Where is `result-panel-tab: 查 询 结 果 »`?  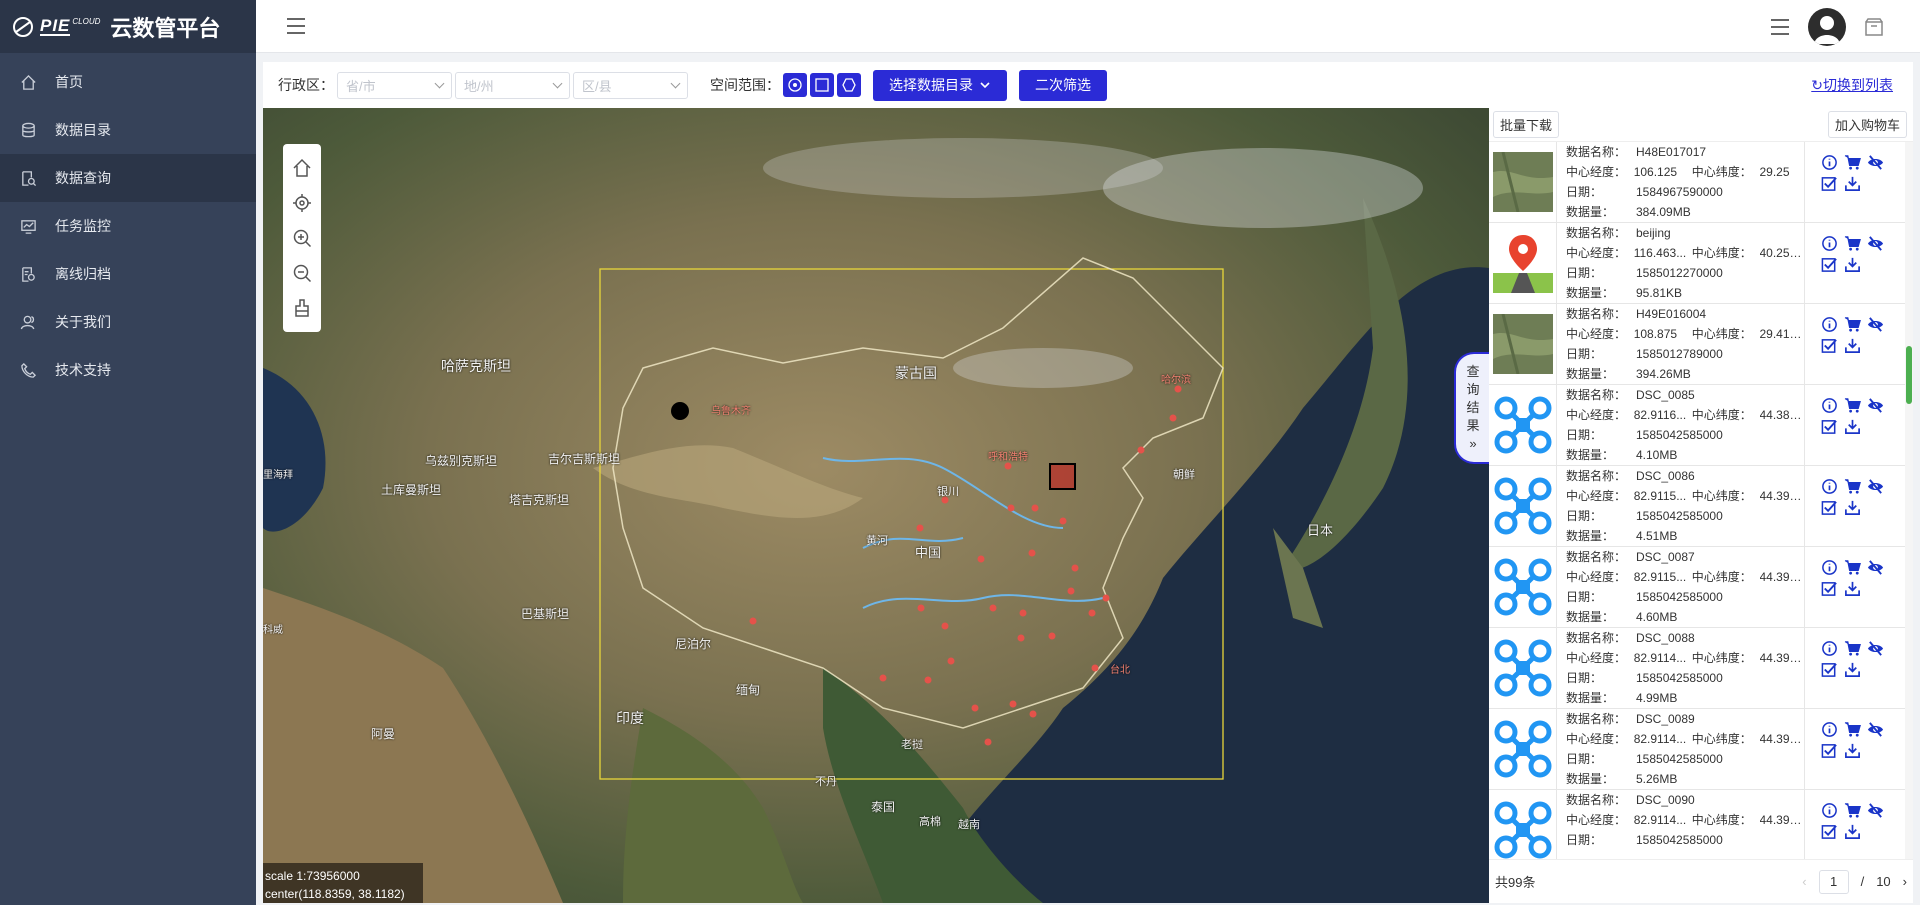
result-panel-tab: 查 询 结 果 » is located at coordinates (1472, 408).